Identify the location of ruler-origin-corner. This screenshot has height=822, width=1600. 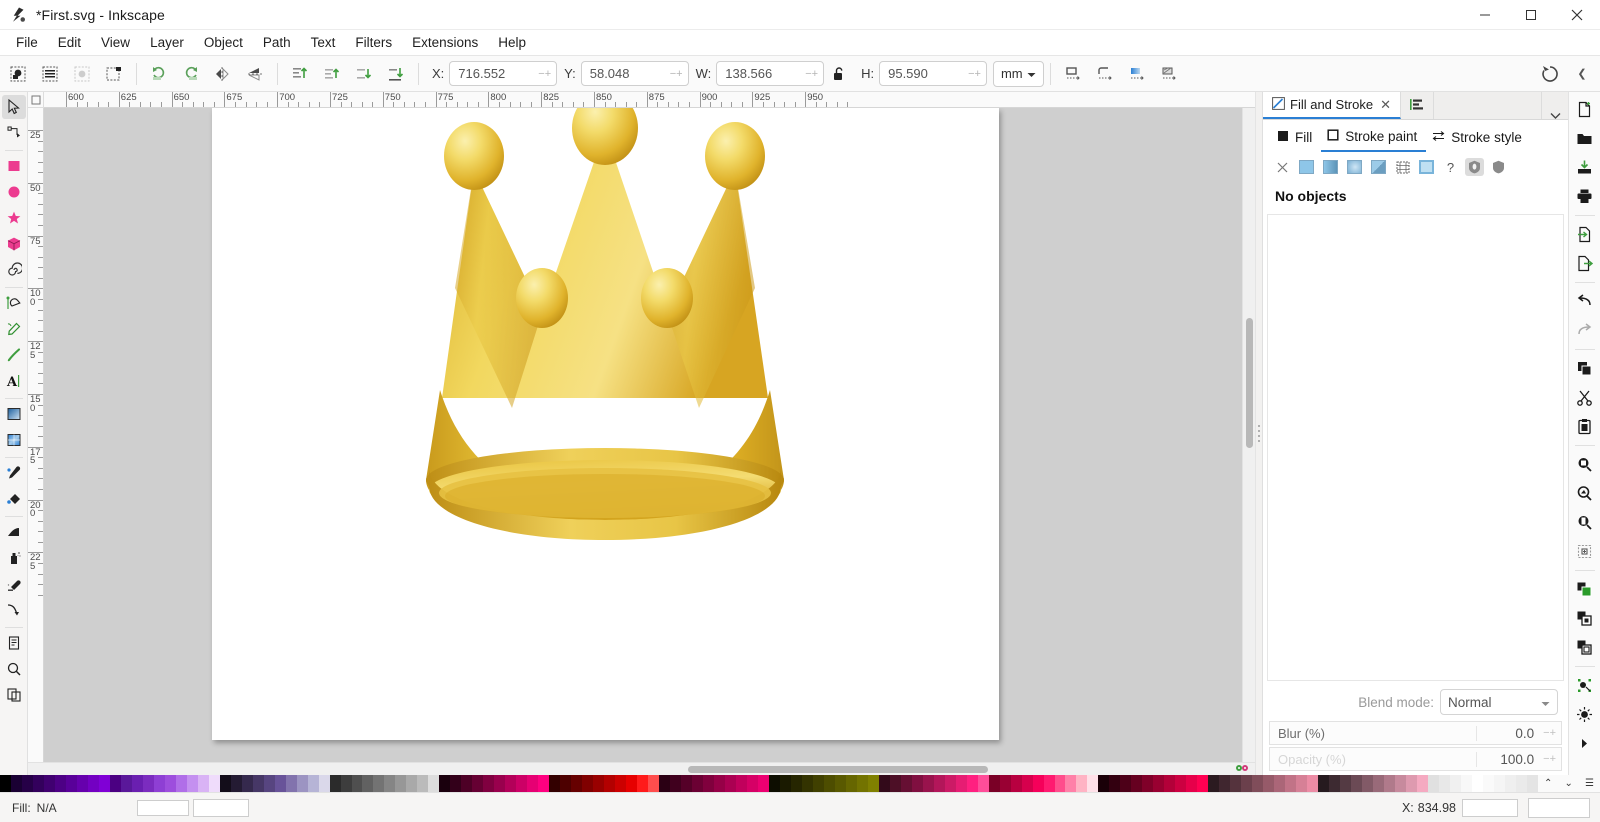
(36, 100).